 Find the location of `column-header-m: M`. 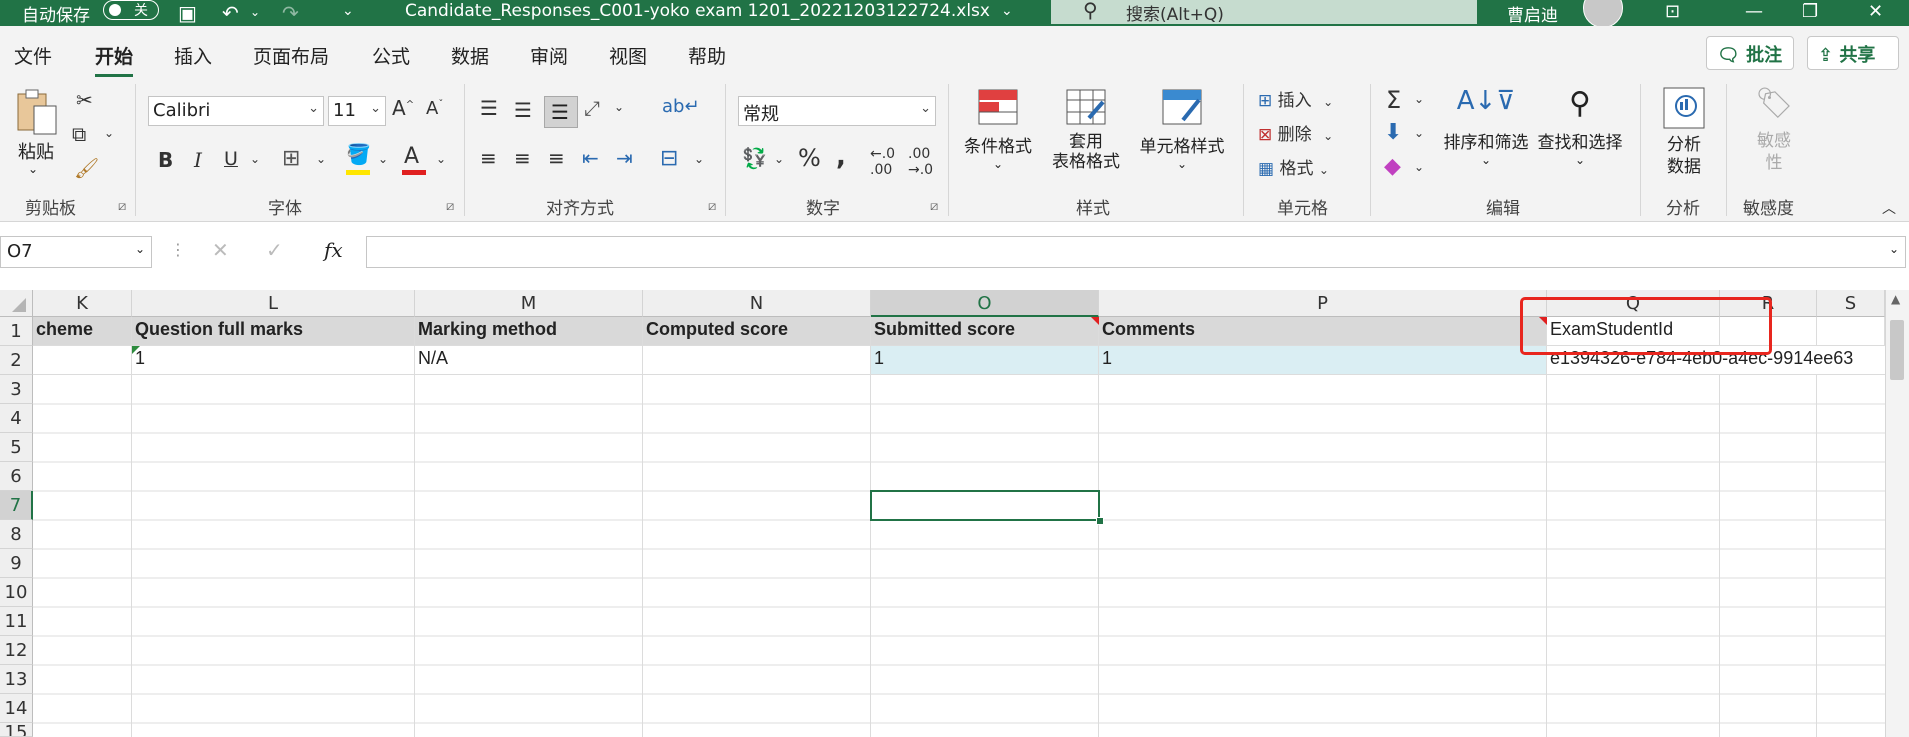

column-header-m: M is located at coordinates (529, 303).